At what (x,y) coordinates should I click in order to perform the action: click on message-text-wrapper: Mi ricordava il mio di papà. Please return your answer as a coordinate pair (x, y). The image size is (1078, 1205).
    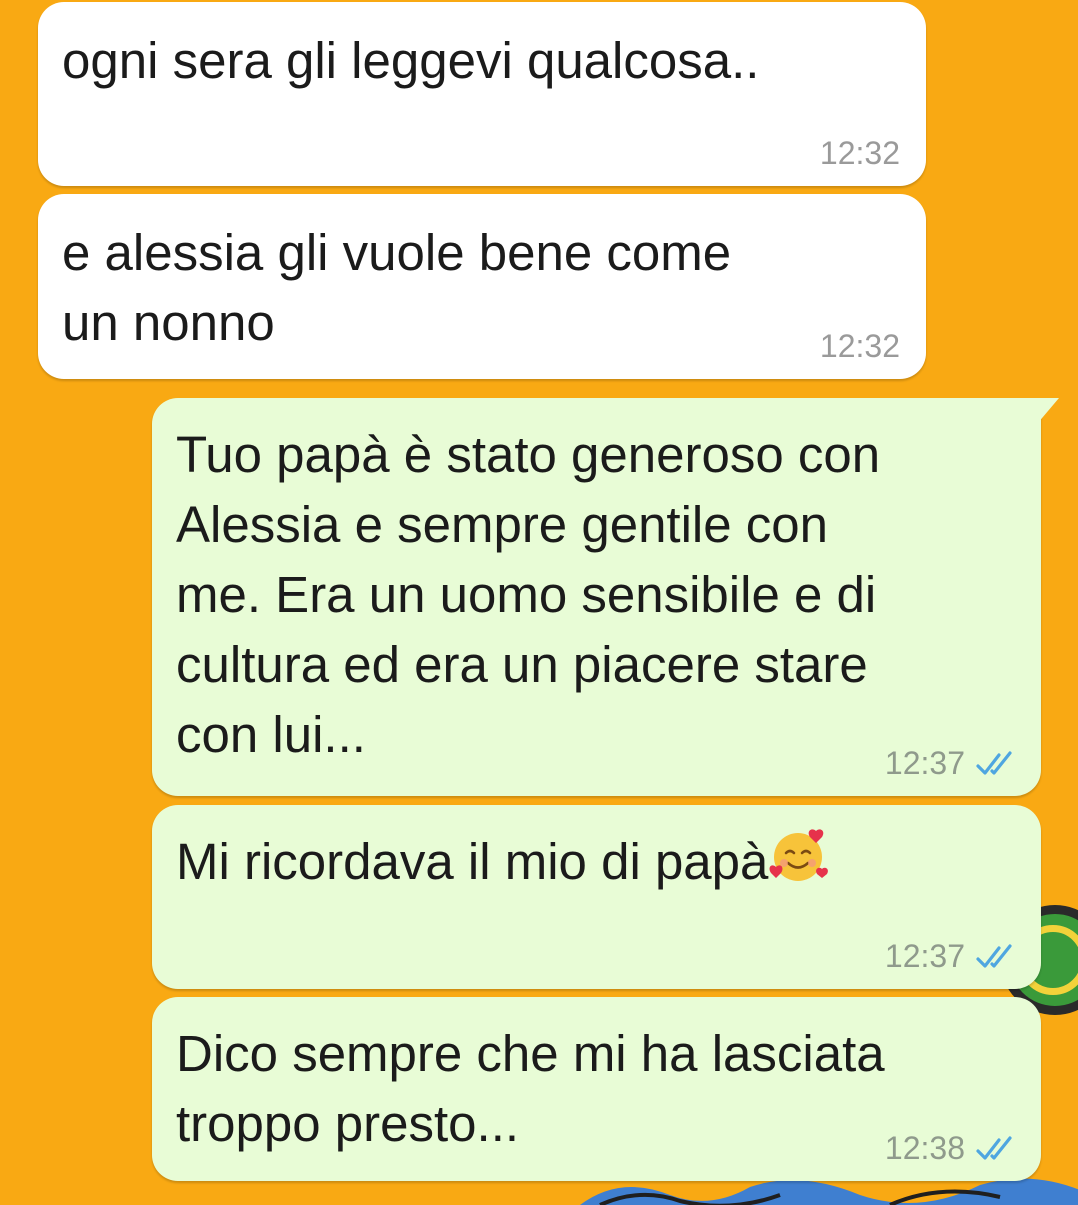
    Looking at the image, I should click on (601, 862).